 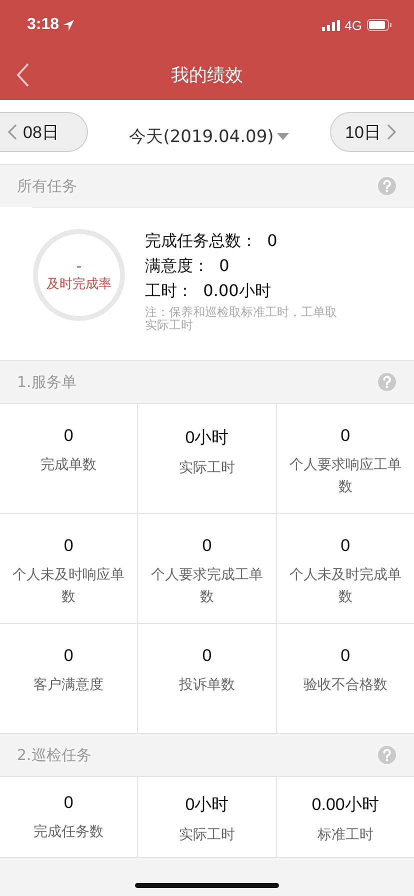 What do you see at coordinates (46, 382) in the screenshot?
I see `section-title: 1.服务单` at bounding box center [46, 382].